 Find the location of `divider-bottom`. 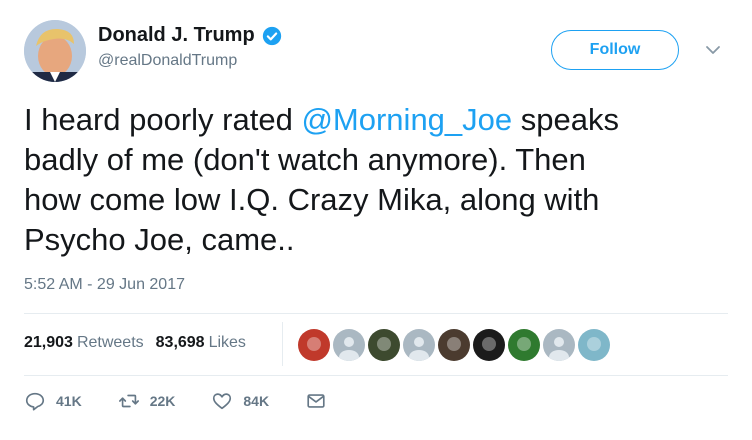

divider-bottom is located at coordinates (376, 375).